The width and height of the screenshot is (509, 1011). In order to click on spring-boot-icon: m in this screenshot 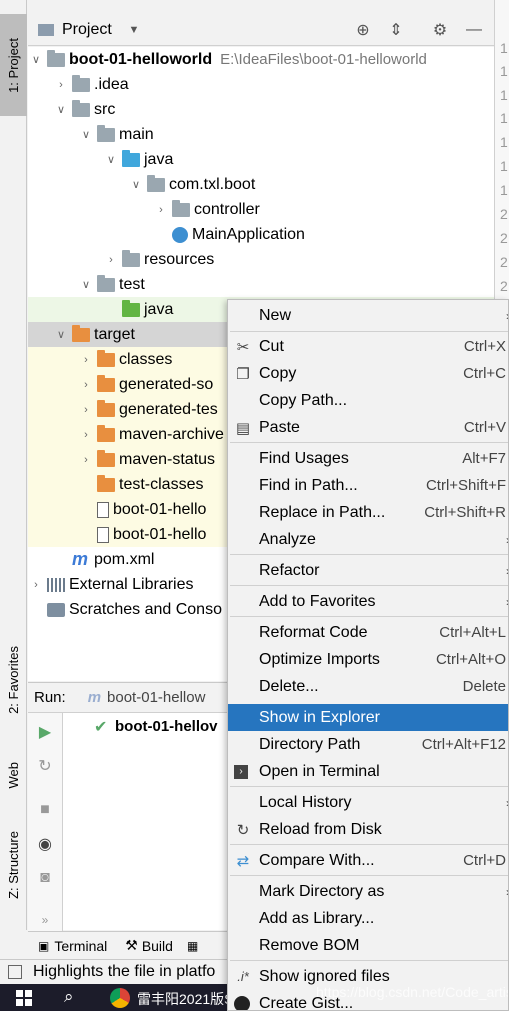, I will do `click(94, 697)`.